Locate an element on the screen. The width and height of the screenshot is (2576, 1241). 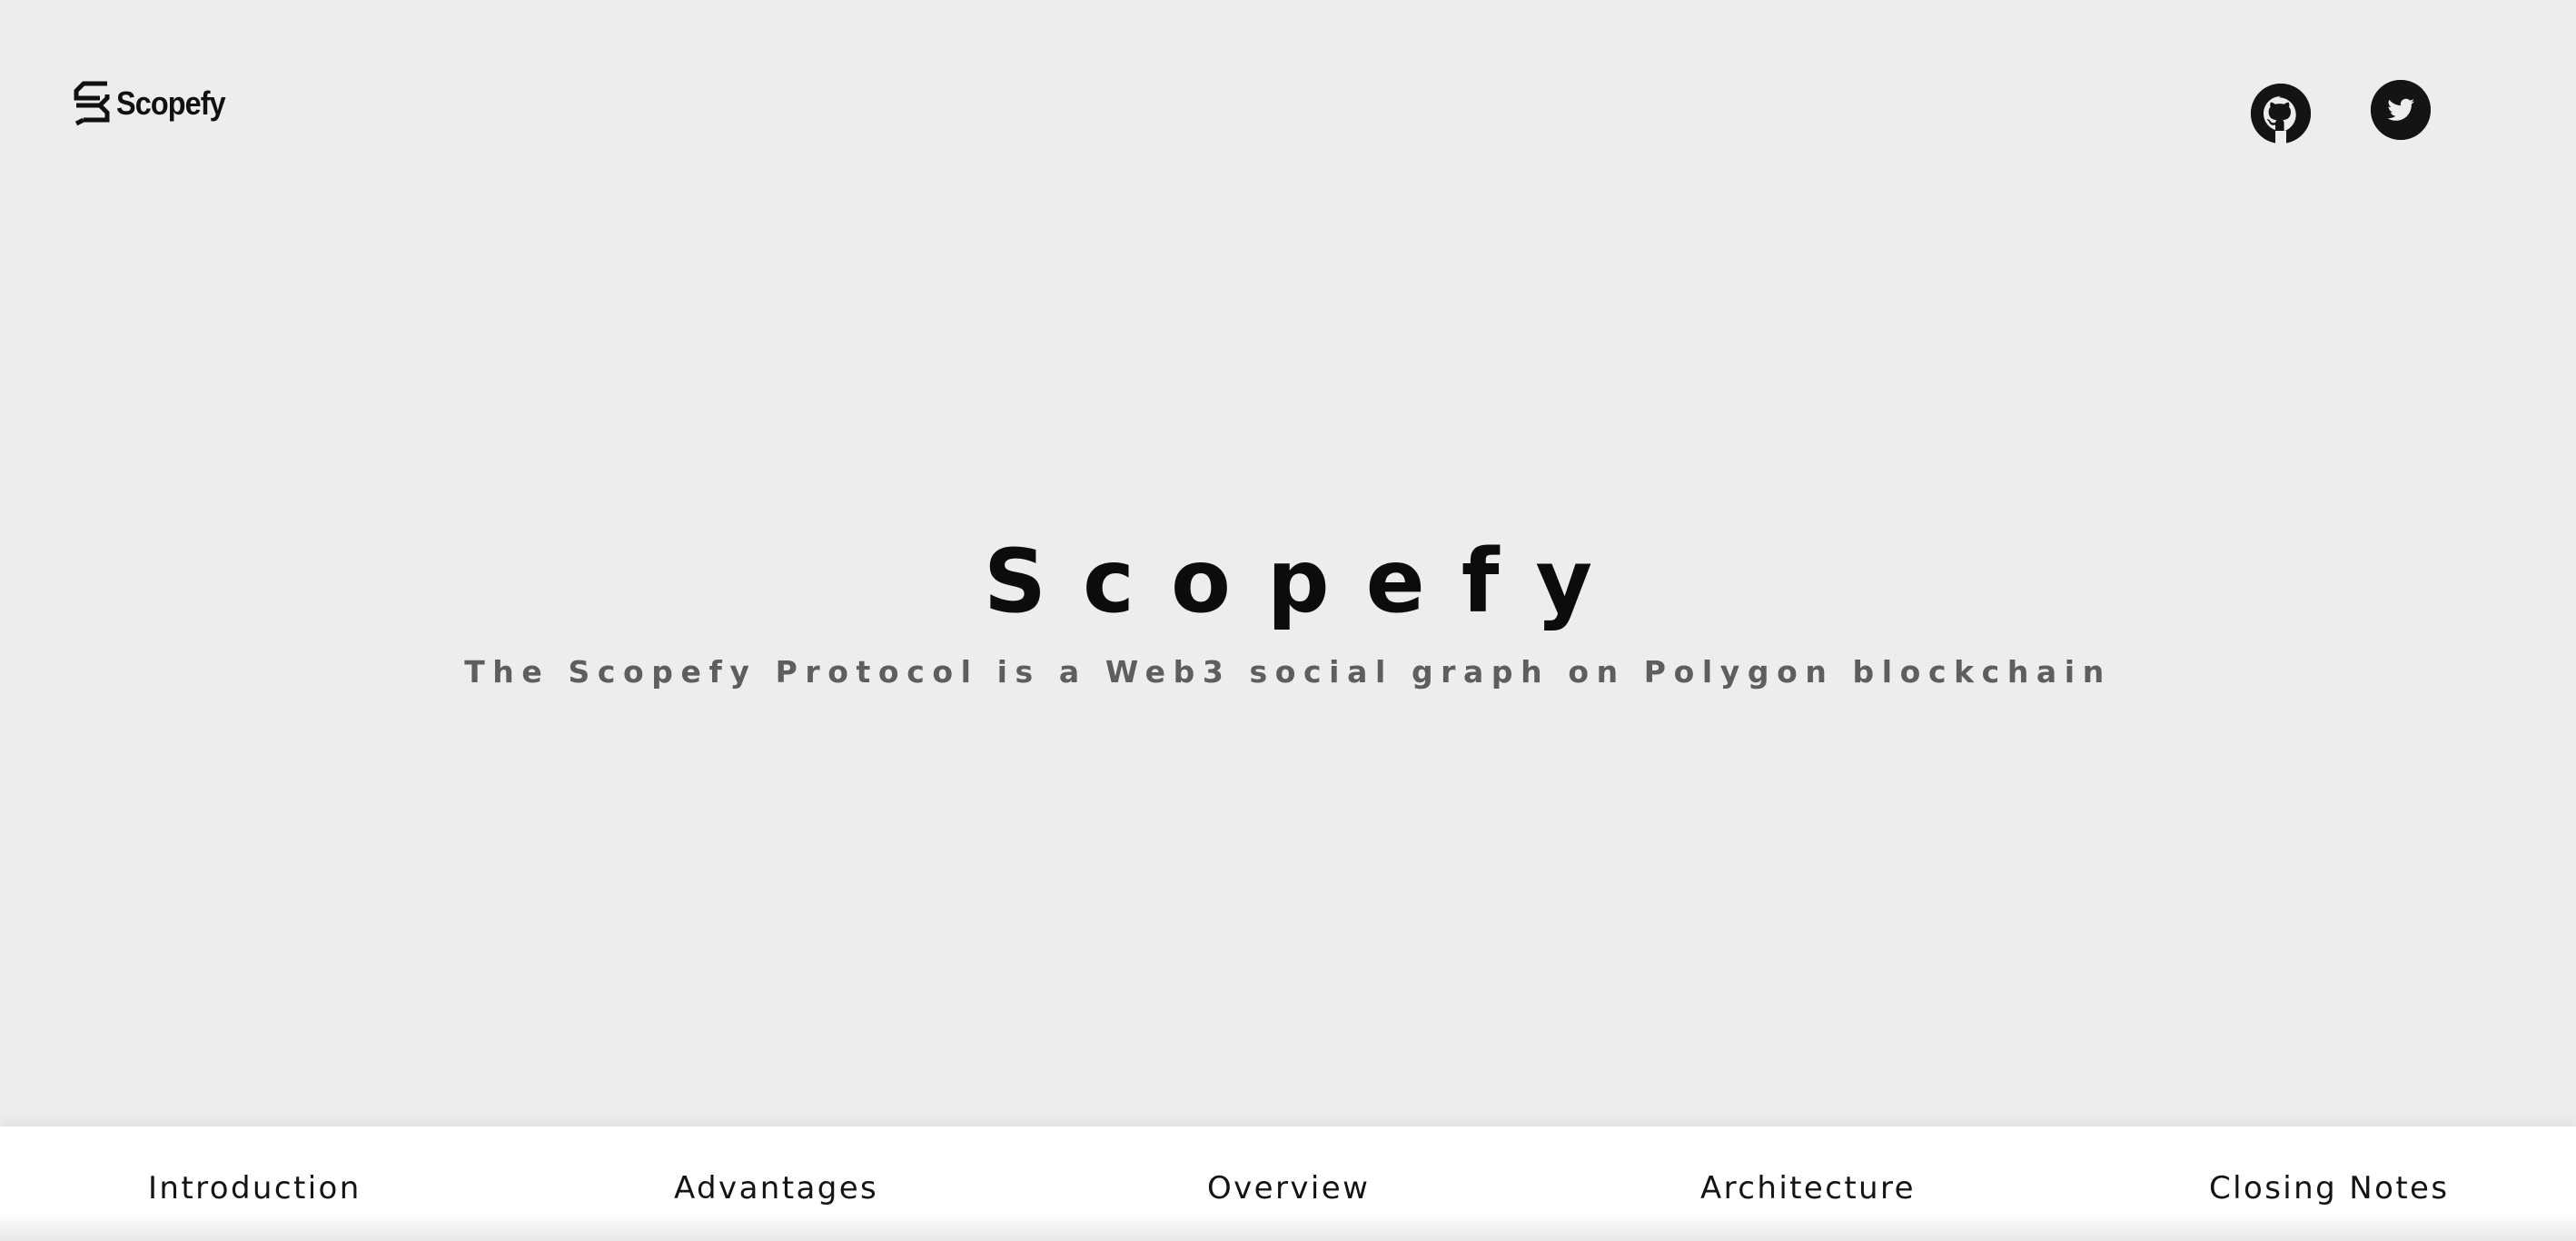
scopefy-logo-icon is located at coordinates (92, 103).